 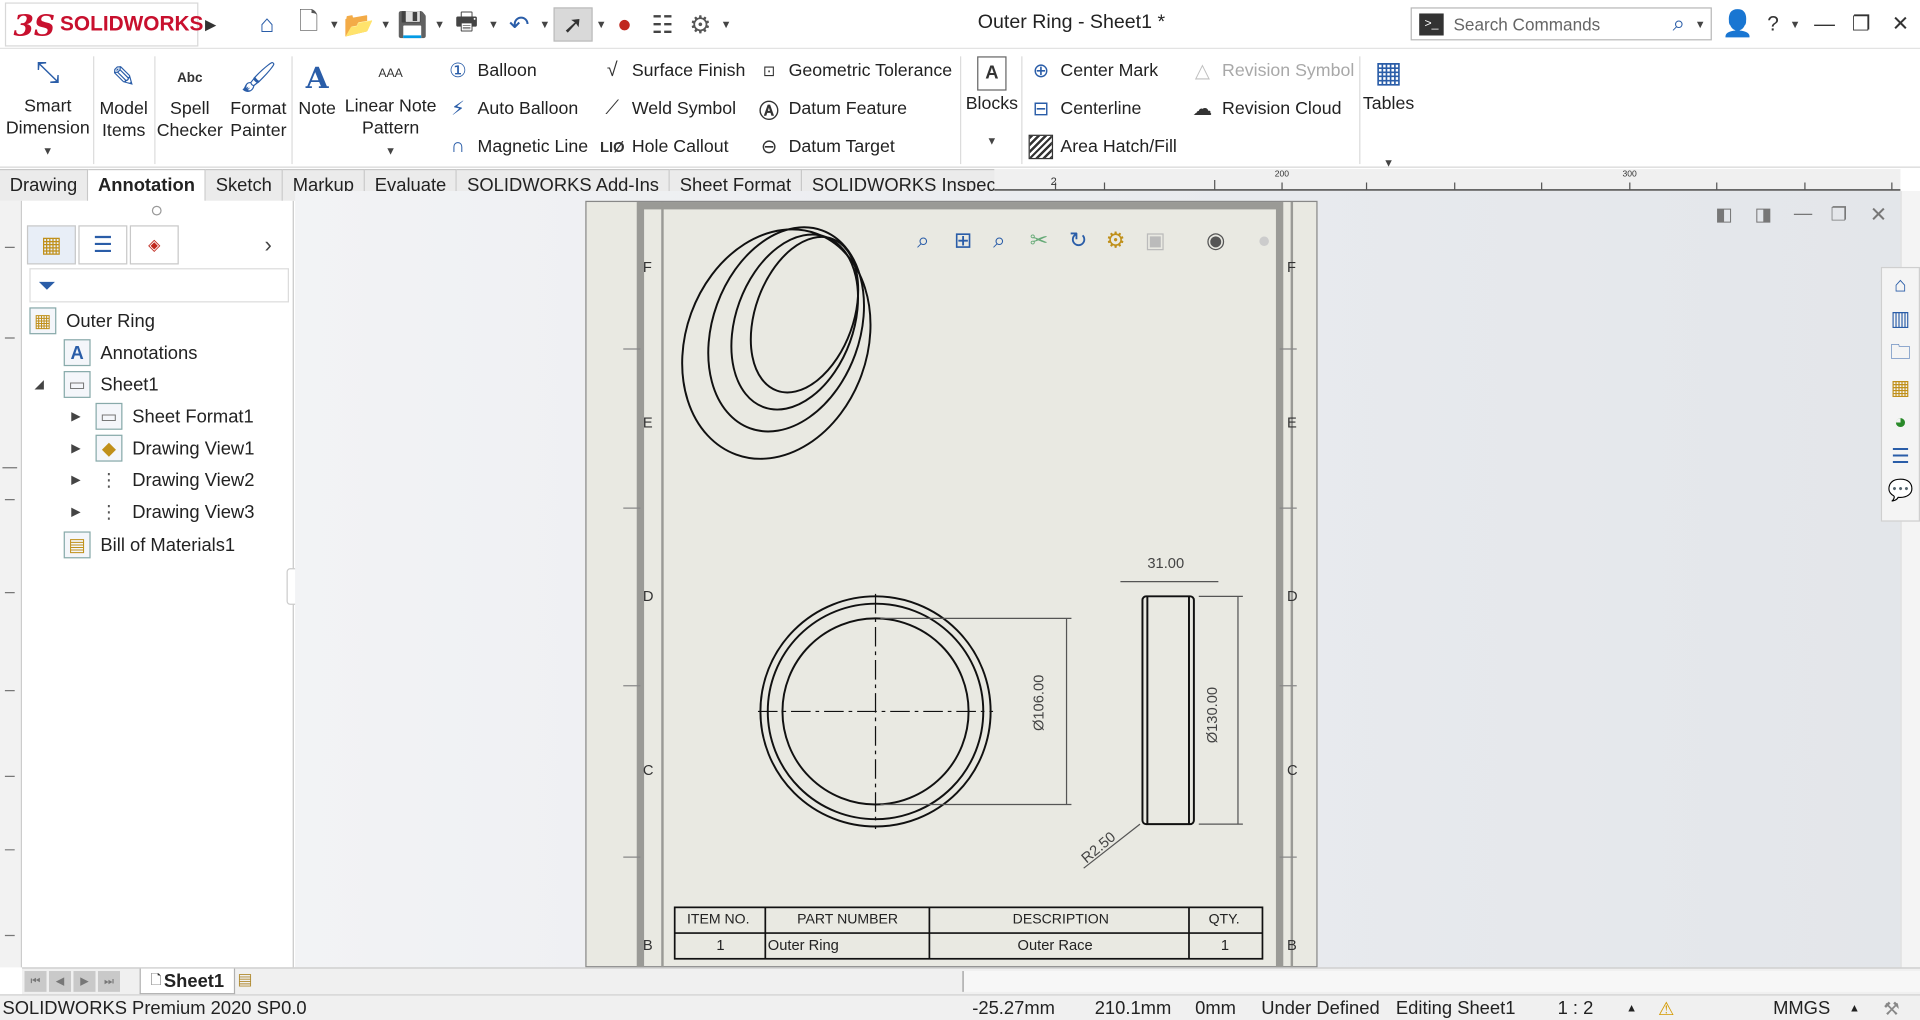 I want to click on linear-note-pattern-dropdown-icon: ▼, so click(x=390, y=151).